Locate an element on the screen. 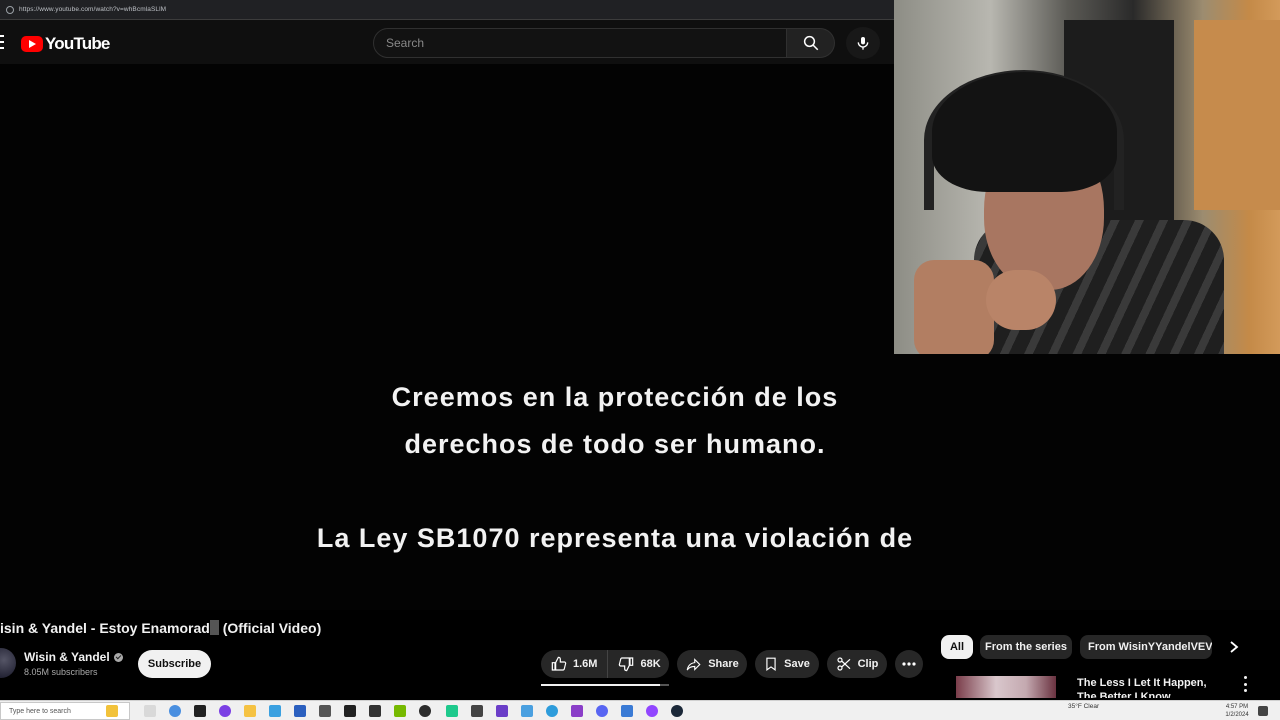 The height and width of the screenshot is (720, 1280). search-icon is located at coordinates (810, 43).